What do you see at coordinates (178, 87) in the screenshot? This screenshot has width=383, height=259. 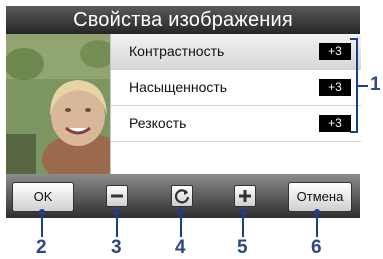 I see `property-label-saturation: Насыщенность` at bounding box center [178, 87].